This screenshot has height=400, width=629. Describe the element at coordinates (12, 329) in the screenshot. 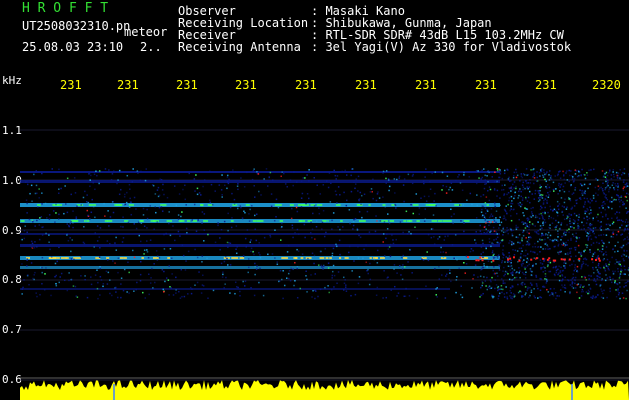

I see `y-axis-label-0-7: 0.7` at that location.